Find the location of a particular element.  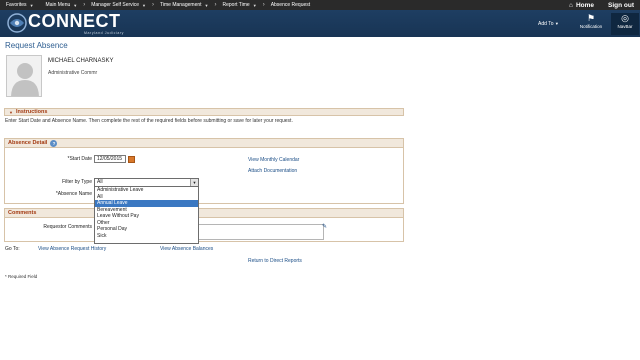

goto-label: Go To: is located at coordinates (12, 249).